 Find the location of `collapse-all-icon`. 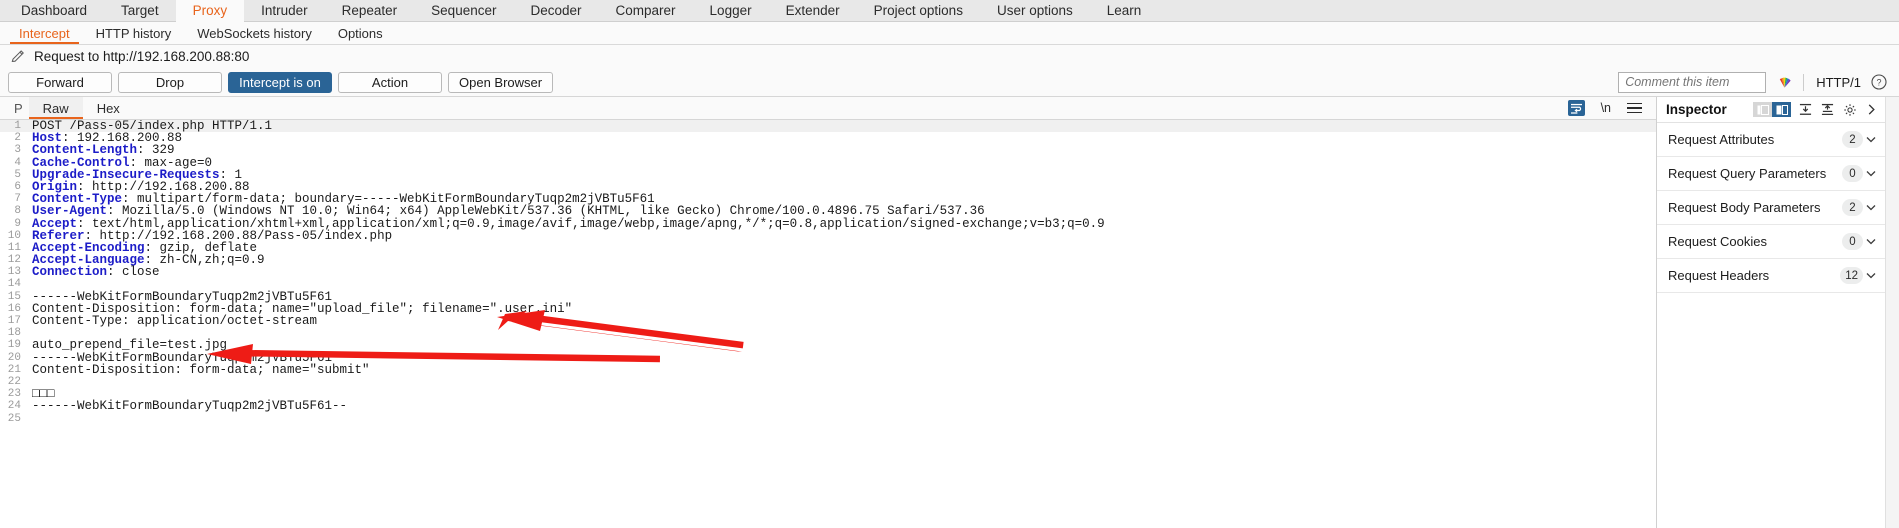

collapse-all-icon is located at coordinates (1827, 109).